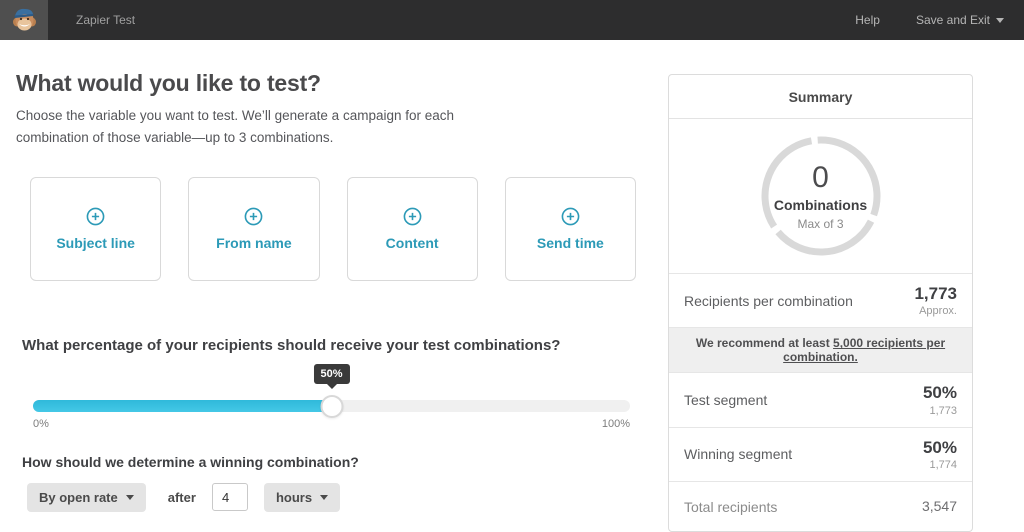 The width and height of the screenshot is (1024, 532). What do you see at coordinates (820, 224) in the screenshot?
I see `combinations-max: Max of 3` at bounding box center [820, 224].